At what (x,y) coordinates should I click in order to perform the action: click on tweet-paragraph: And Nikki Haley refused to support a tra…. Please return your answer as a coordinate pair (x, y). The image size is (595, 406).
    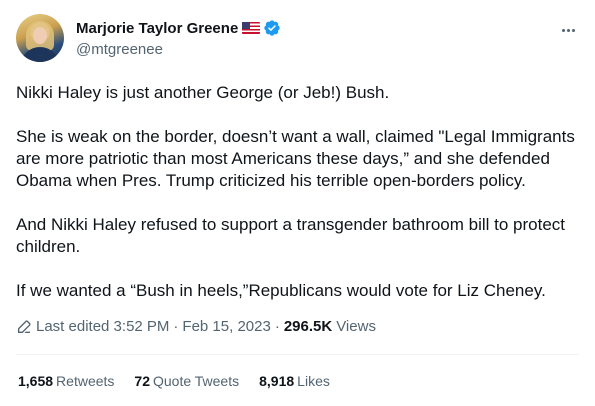
    Looking at the image, I should click on (291, 235).